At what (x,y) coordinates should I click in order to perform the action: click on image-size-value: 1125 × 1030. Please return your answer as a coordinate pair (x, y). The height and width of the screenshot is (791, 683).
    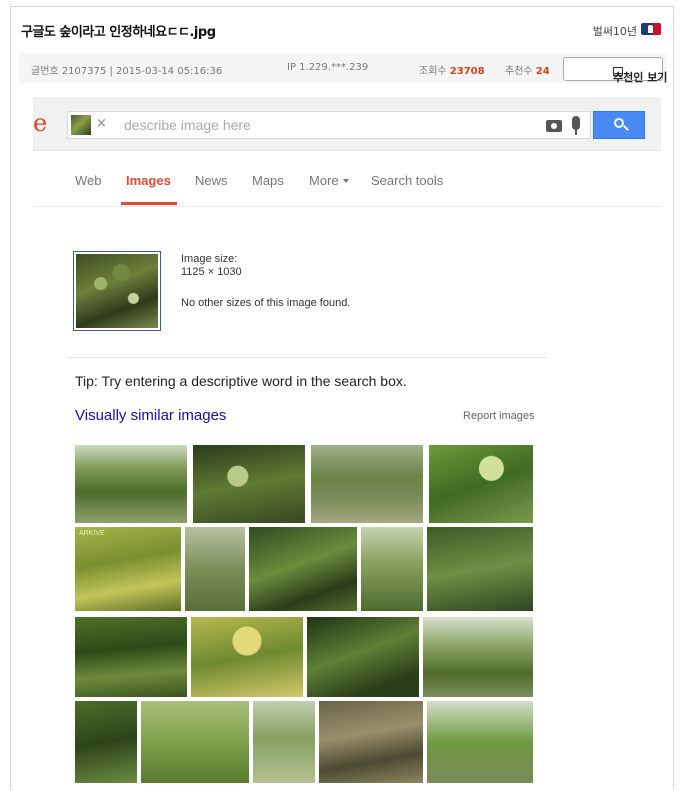
    Looking at the image, I should click on (211, 272).